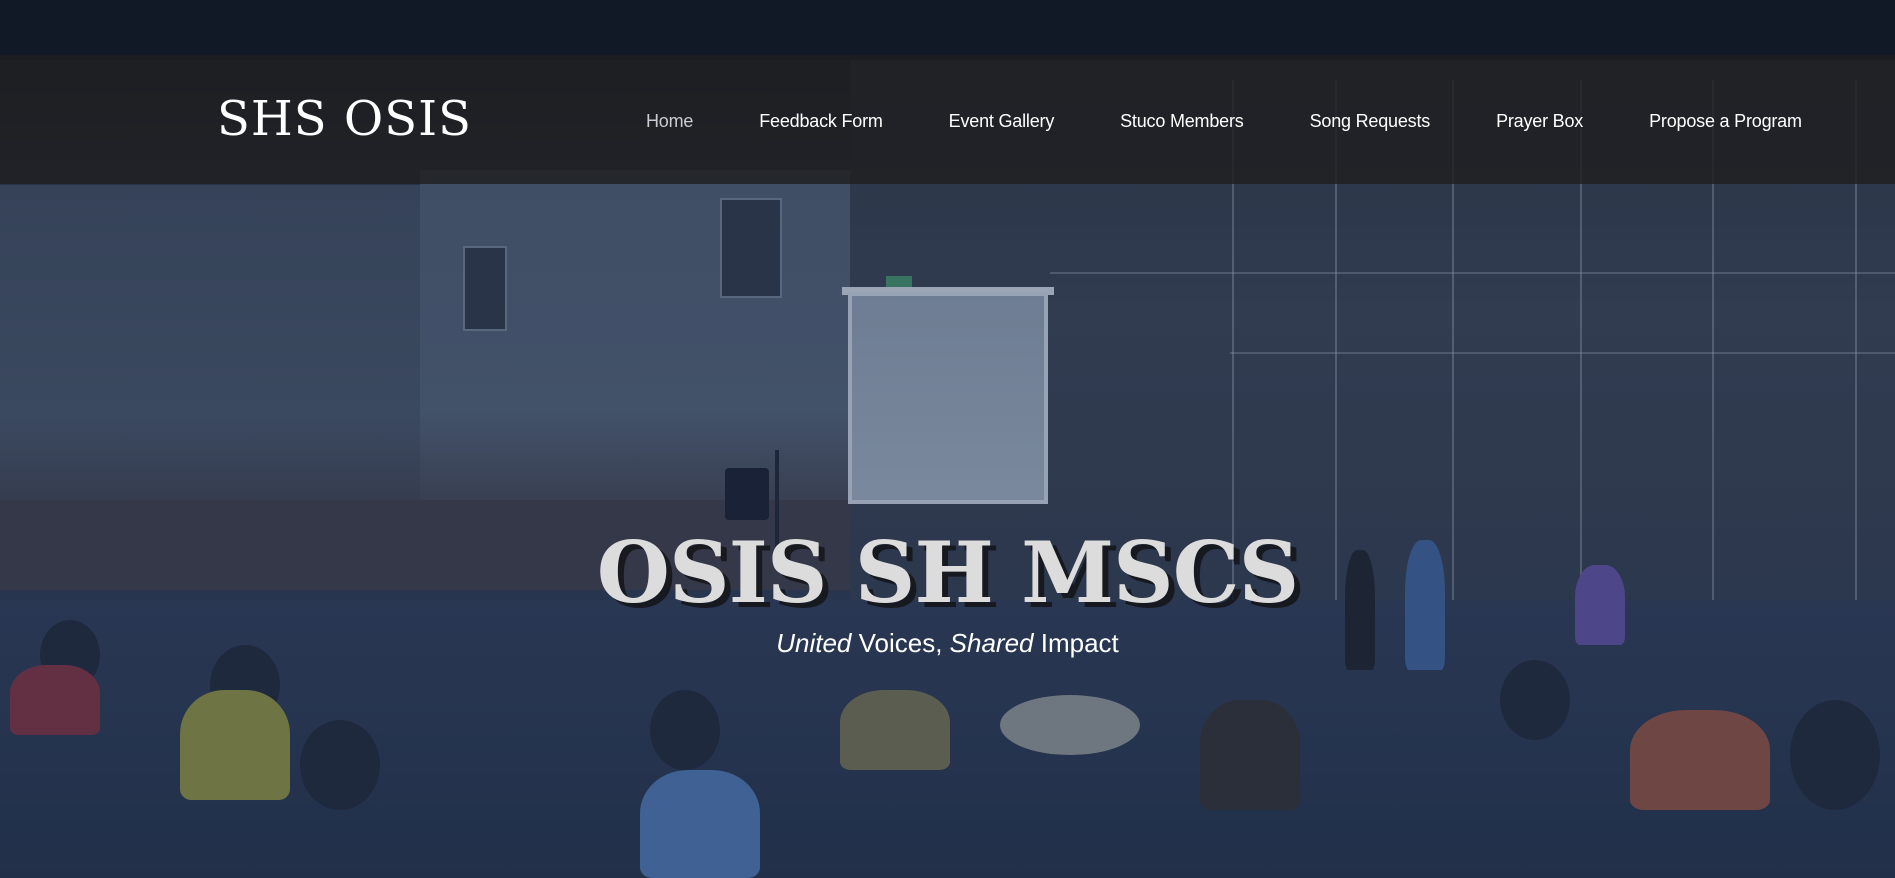 Image resolution: width=1895 pixels, height=878 pixels. I want to click on hero-subtitle-united: United, so click(814, 643).